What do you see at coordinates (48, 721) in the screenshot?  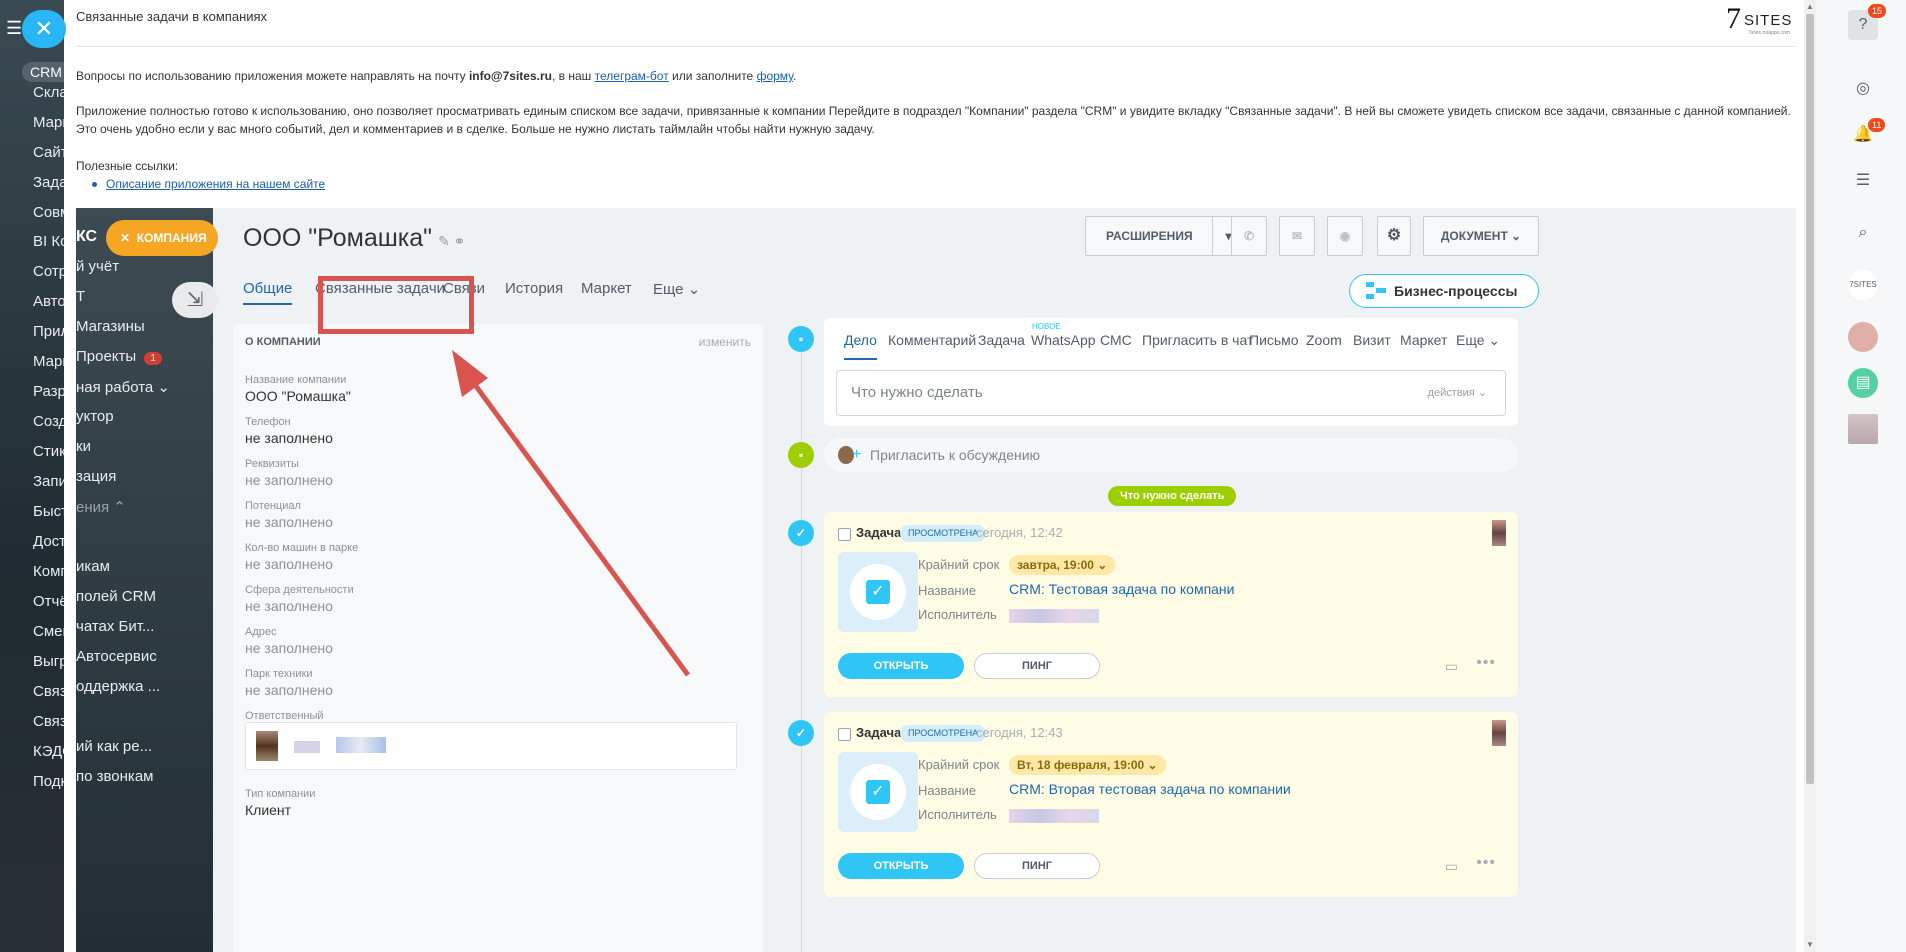 I see `sidebar-item: Связь BI` at bounding box center [48, 721].